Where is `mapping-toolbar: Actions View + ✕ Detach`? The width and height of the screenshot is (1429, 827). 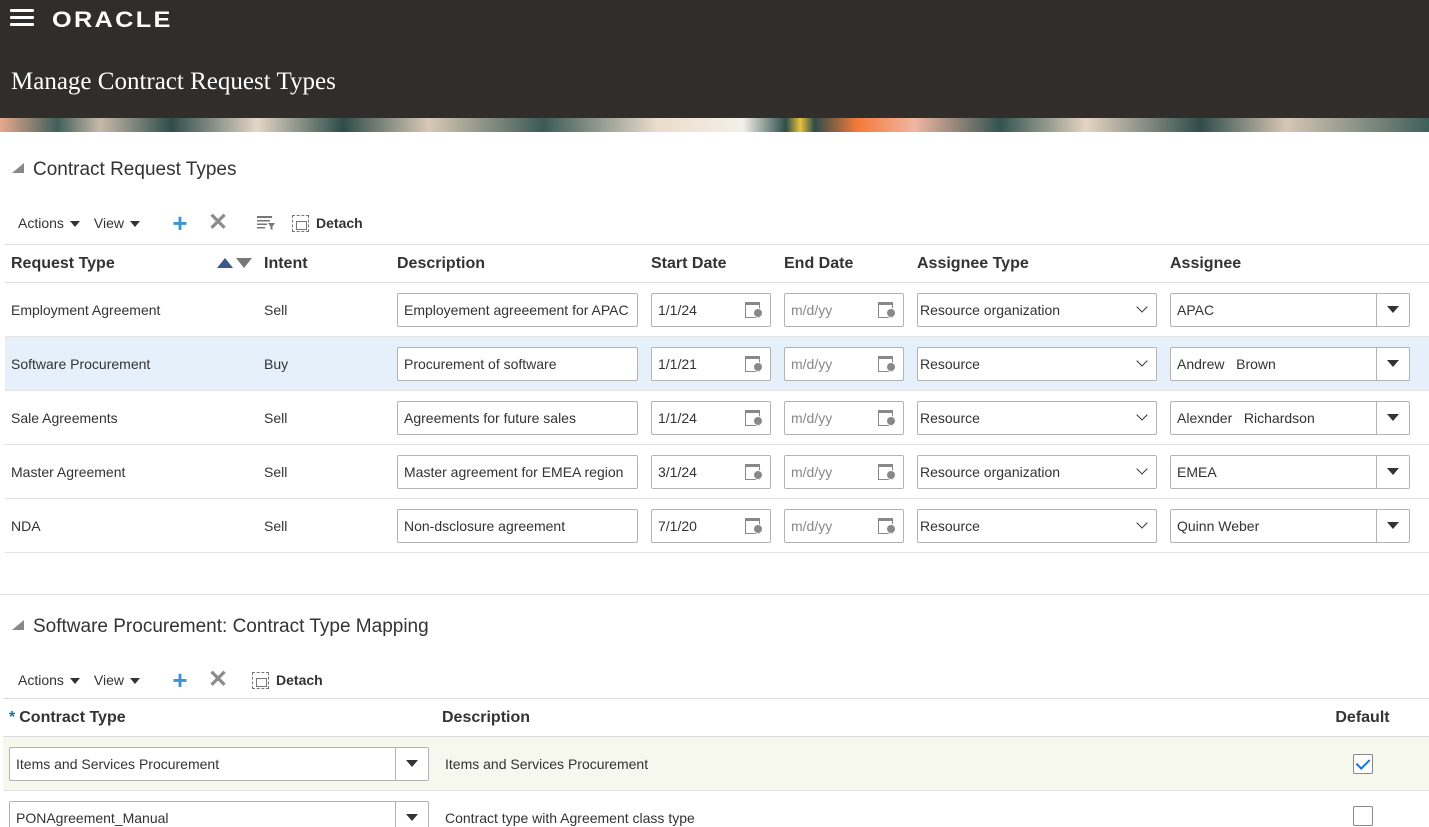 mapping-toolbar: Actions View + ✕ Detach is located at coordinates (170, 680).